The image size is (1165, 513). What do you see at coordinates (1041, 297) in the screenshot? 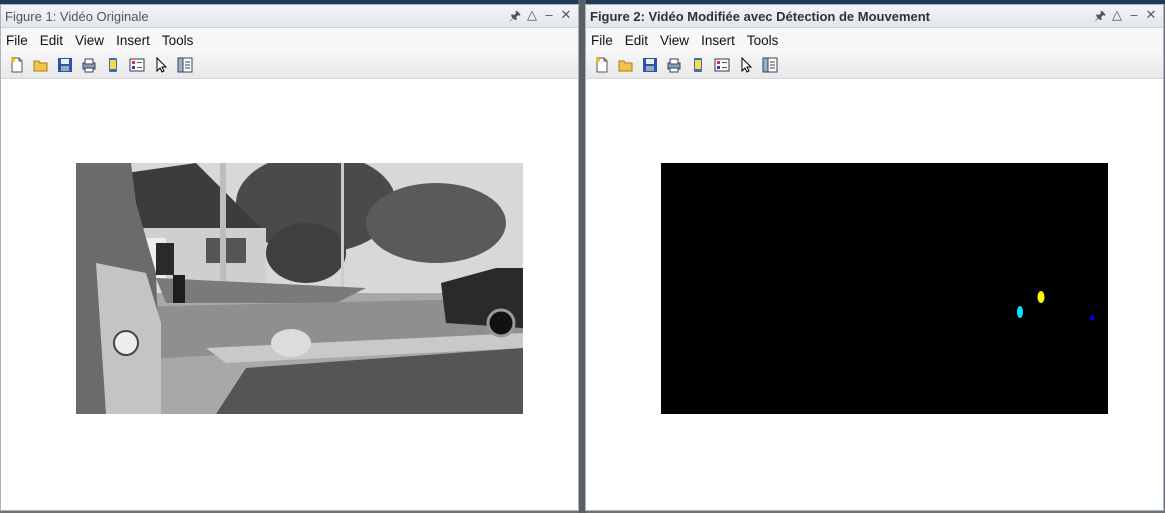
I see `detection-blob-yellow` at bounding box center [1041, 297].